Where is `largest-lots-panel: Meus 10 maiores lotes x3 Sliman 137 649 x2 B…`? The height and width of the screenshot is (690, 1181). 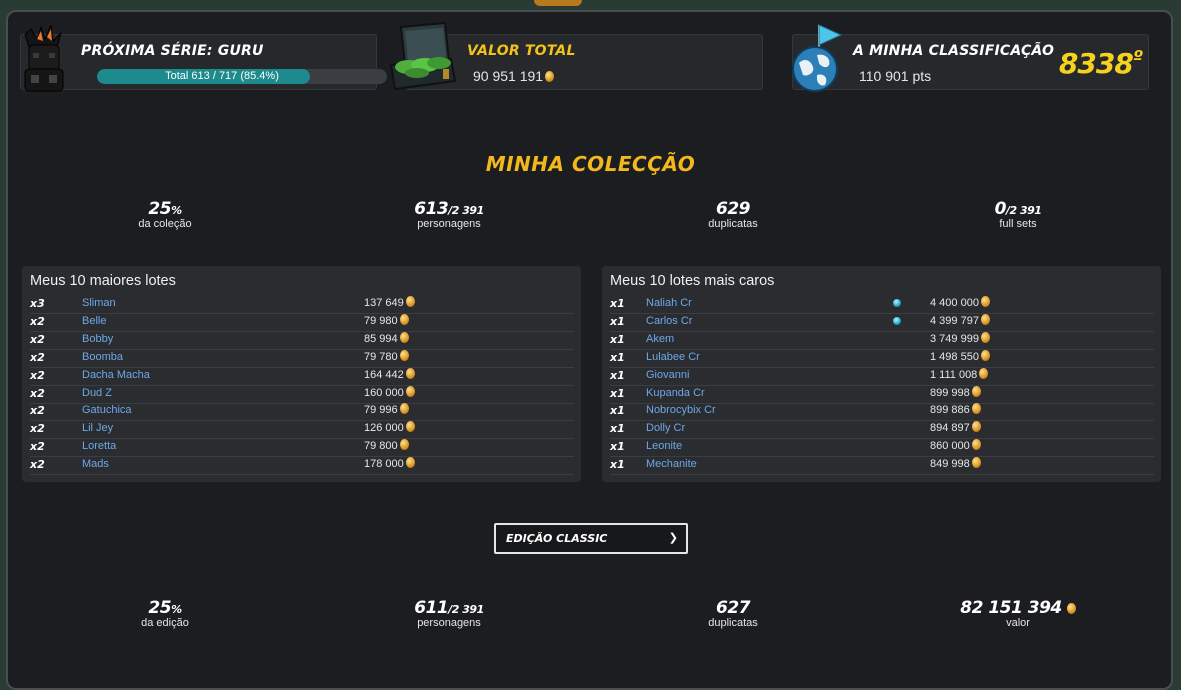
largest-lots-panel: Meus 10 maiores lotes x3 Sliman 137 649 x2 B… is located at coordinates (301, 374).